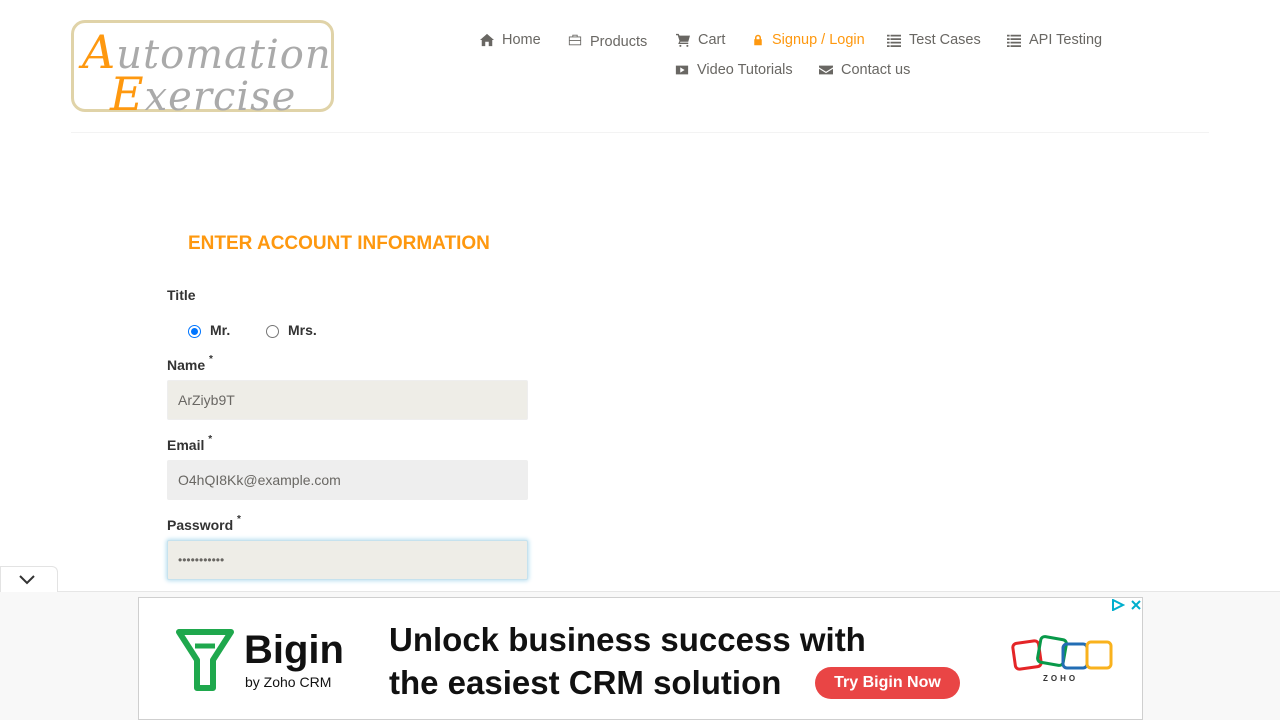 Image resolution: width=1280 pixels, height=720 pixels. I want to click on nav-api-testing: API Testing, so click(1054, 40).